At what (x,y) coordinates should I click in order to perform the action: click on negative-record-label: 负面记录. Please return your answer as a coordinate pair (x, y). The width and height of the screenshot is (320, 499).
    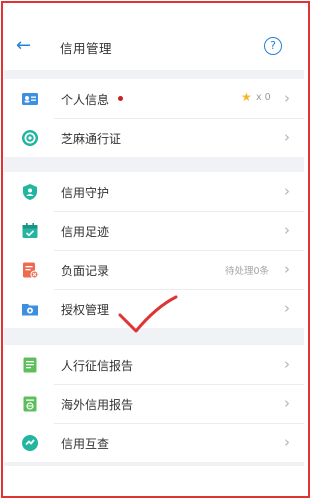
    Looking at the image, I should click on (85, 271).